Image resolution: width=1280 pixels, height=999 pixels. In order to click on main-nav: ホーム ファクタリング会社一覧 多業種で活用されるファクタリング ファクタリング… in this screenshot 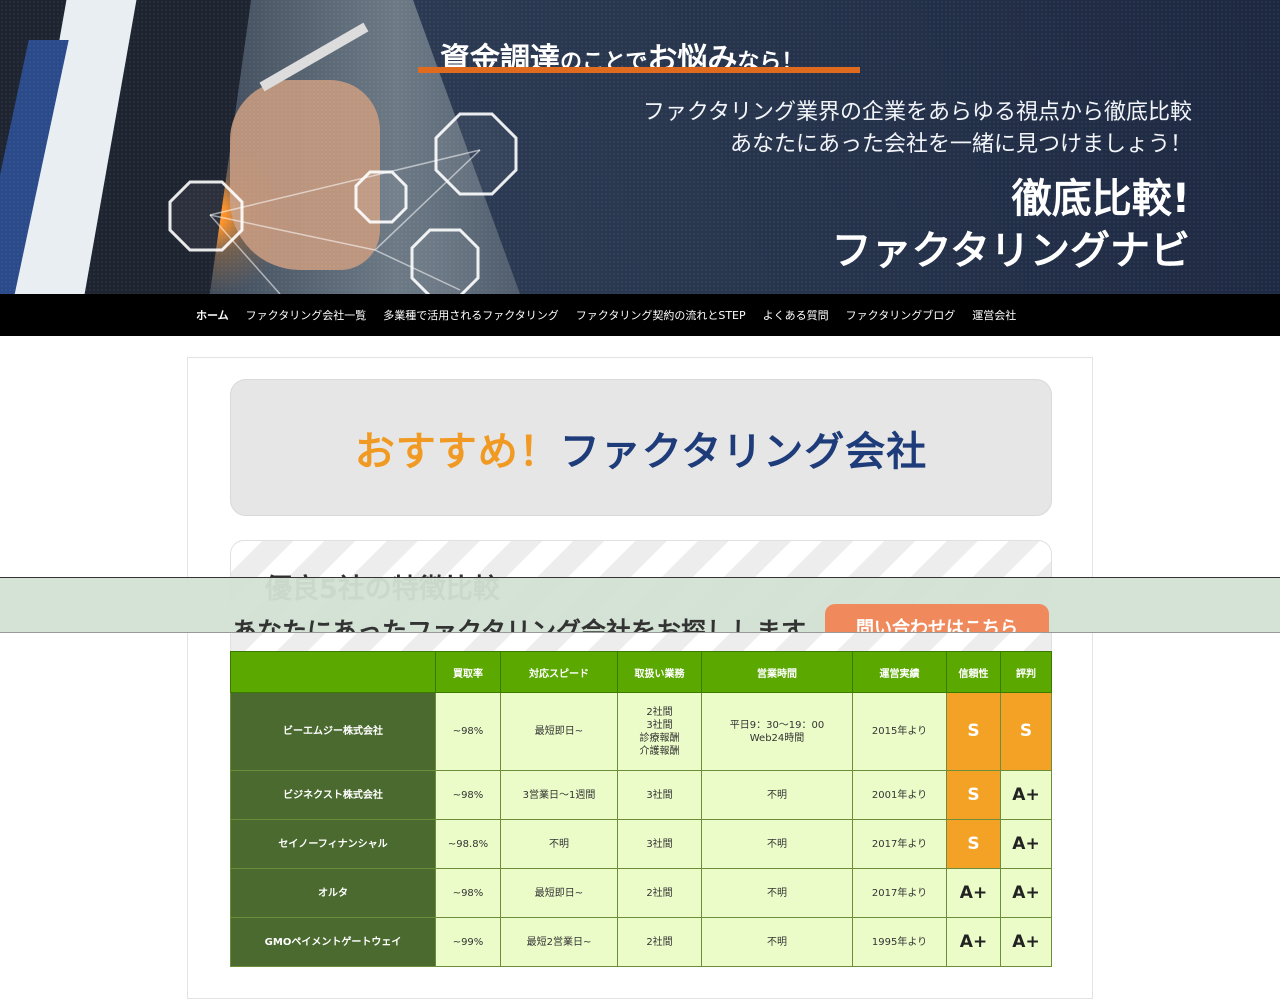, I will do `click(640, 315)`.